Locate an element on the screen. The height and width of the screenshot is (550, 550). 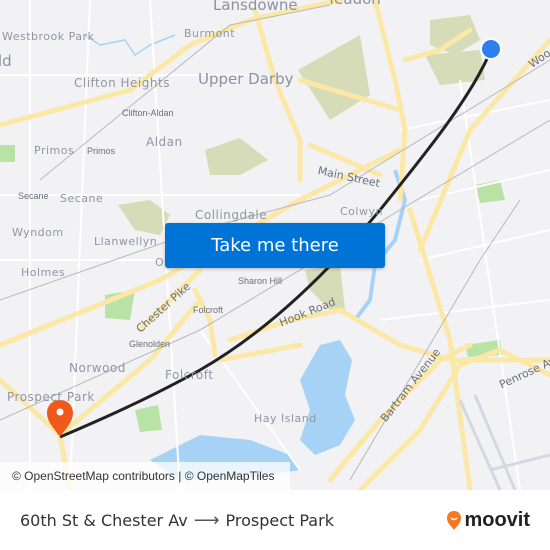
origin-name: 60th St & Chester Av is located at coordinates (104, 520).